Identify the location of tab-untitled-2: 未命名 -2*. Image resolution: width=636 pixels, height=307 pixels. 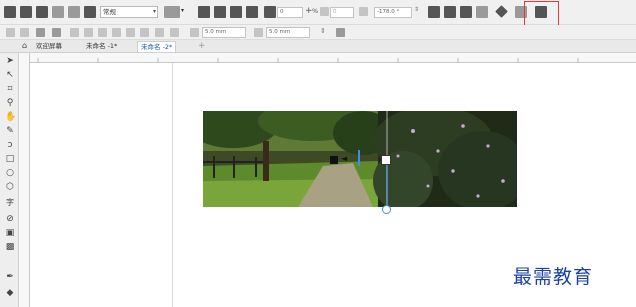
(157, 46).